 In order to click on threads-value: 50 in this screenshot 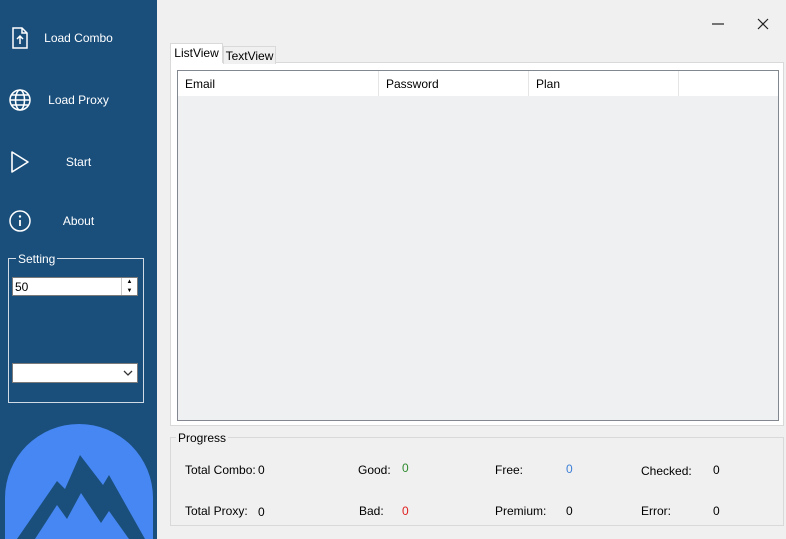, I will do `click(21, 287)`.